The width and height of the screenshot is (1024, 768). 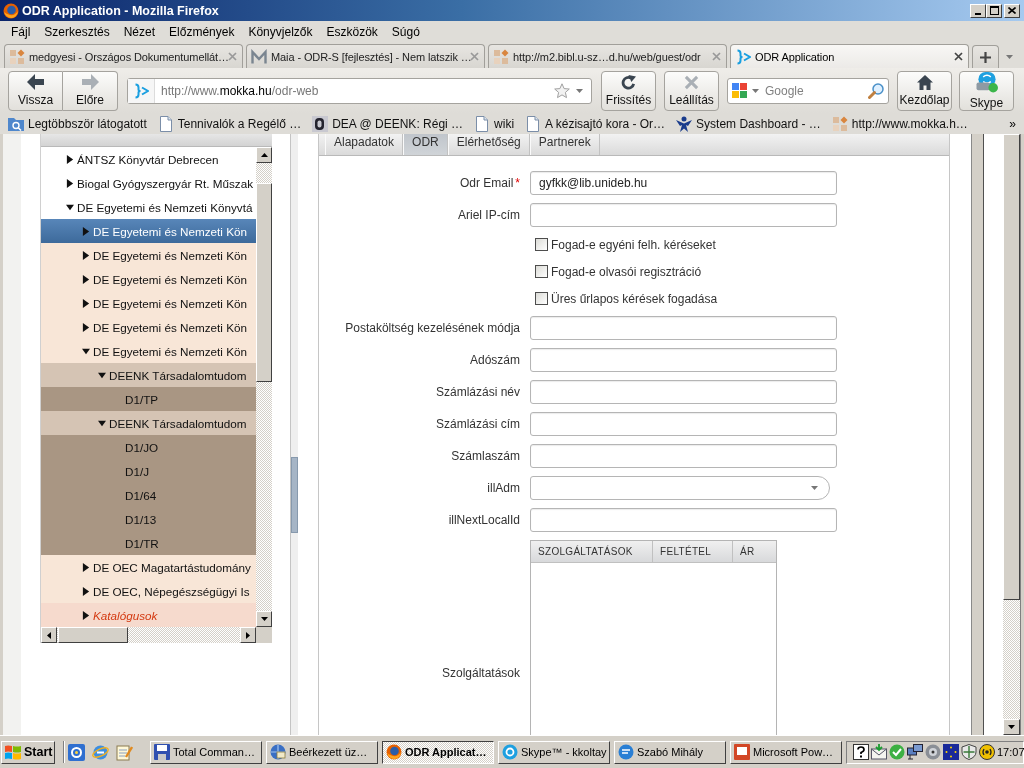 I want to click on envelope-icon, so click(x=879, y=752).